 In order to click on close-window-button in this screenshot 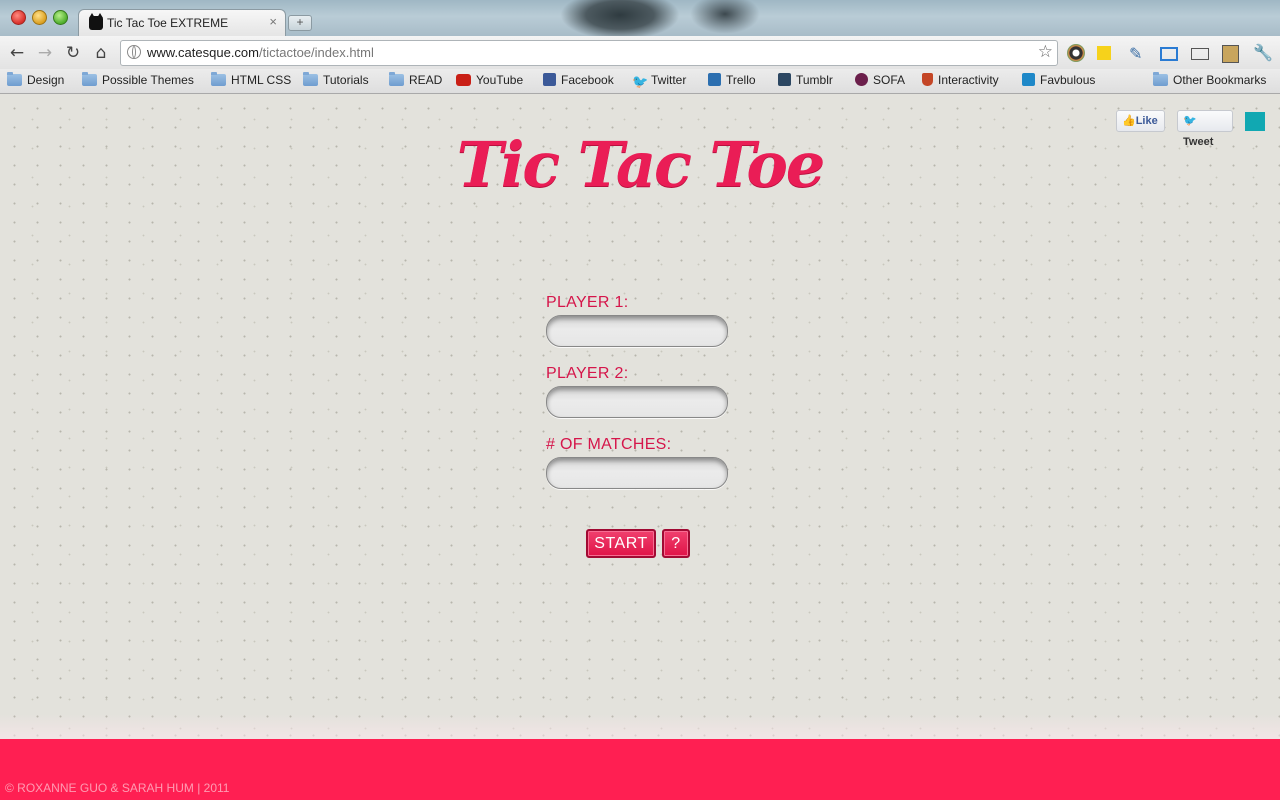, I will do `click(18, 17)`.